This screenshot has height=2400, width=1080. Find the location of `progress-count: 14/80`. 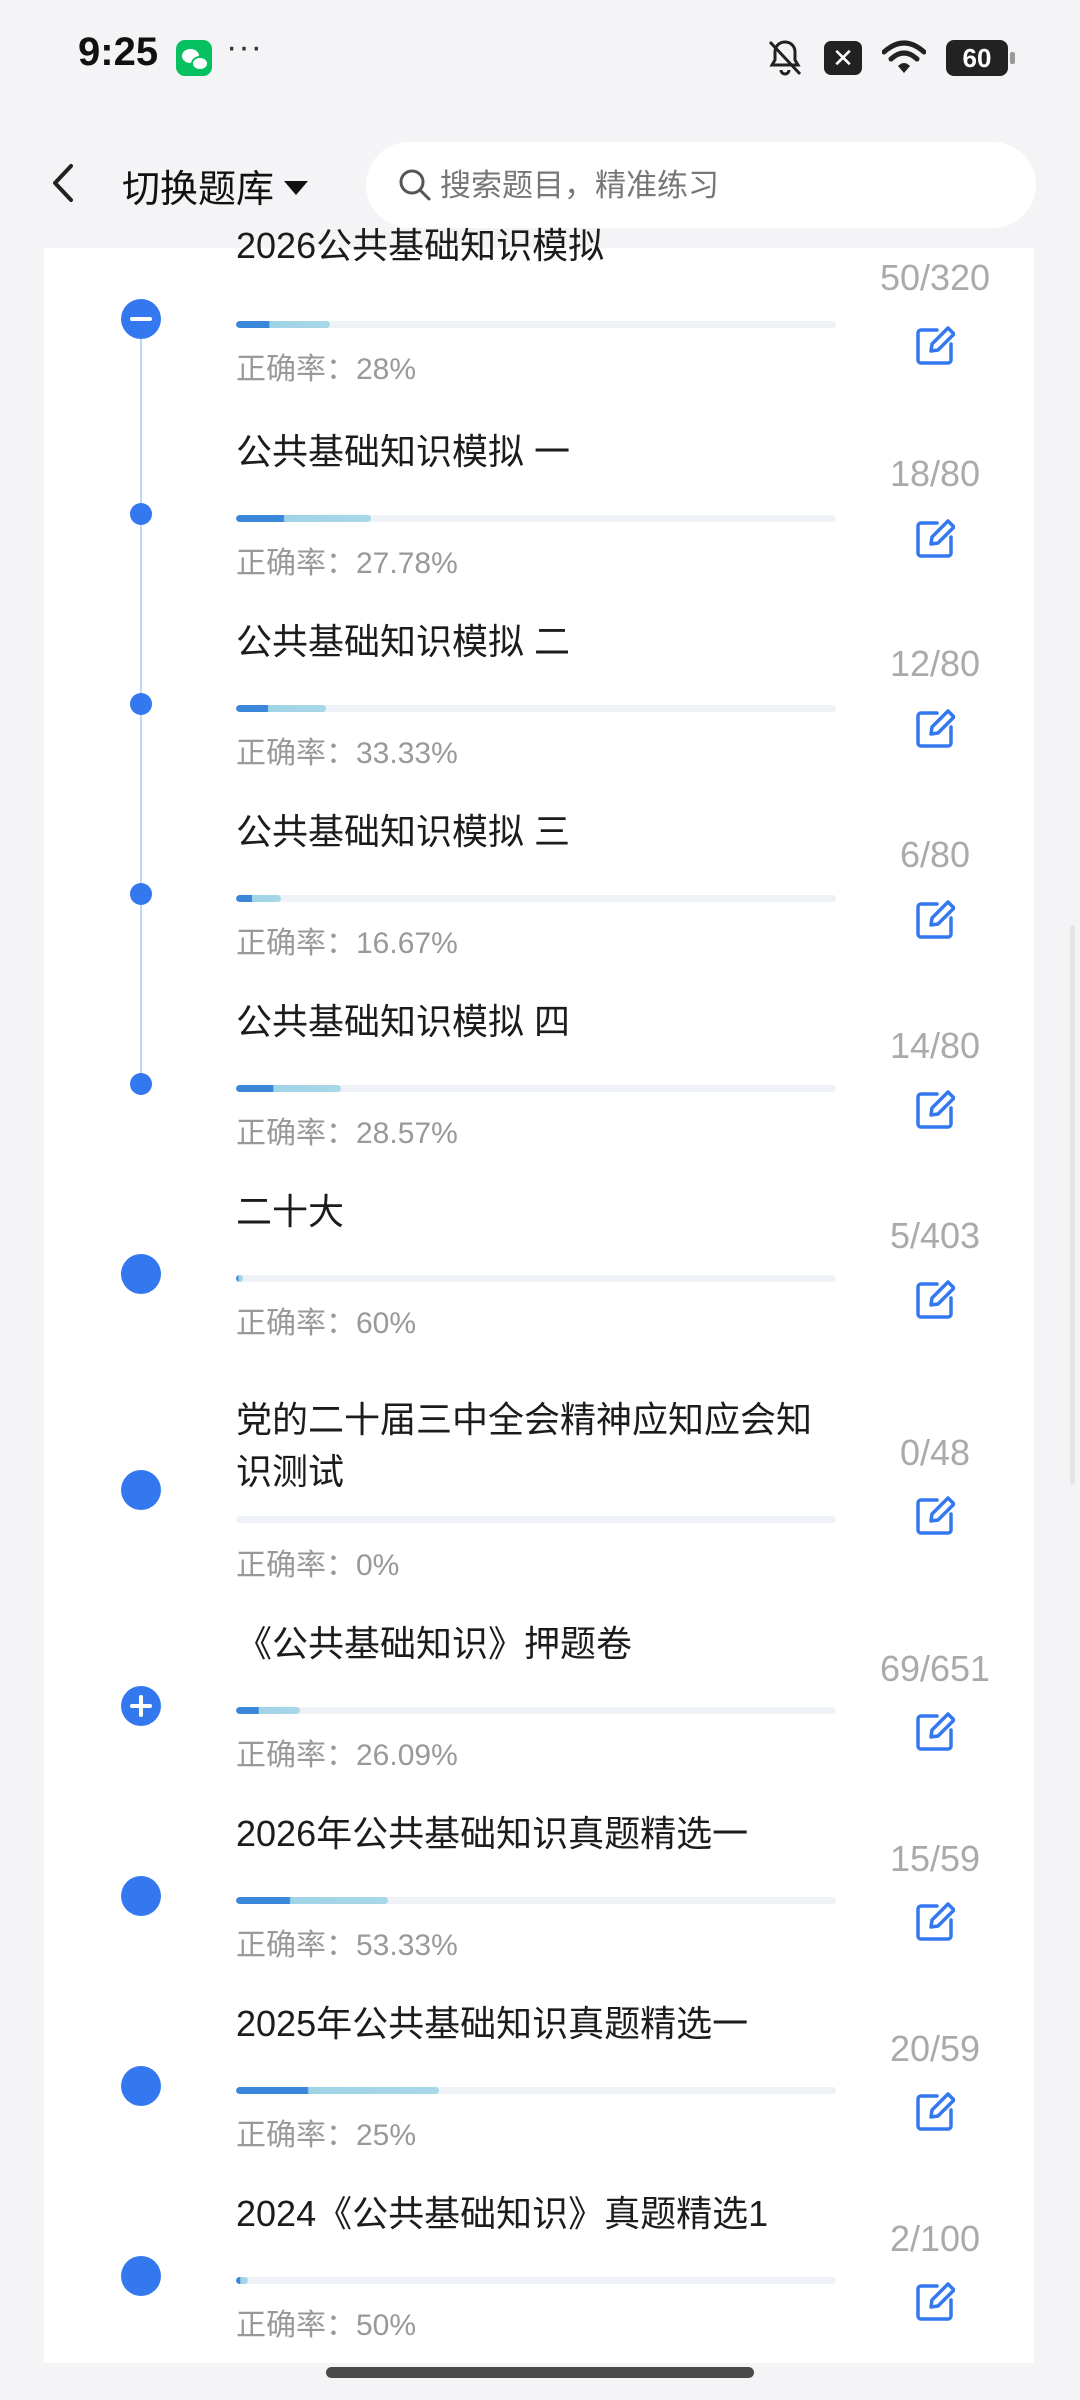

progress-count: 14/80 is located at coordinates (935, 1045).